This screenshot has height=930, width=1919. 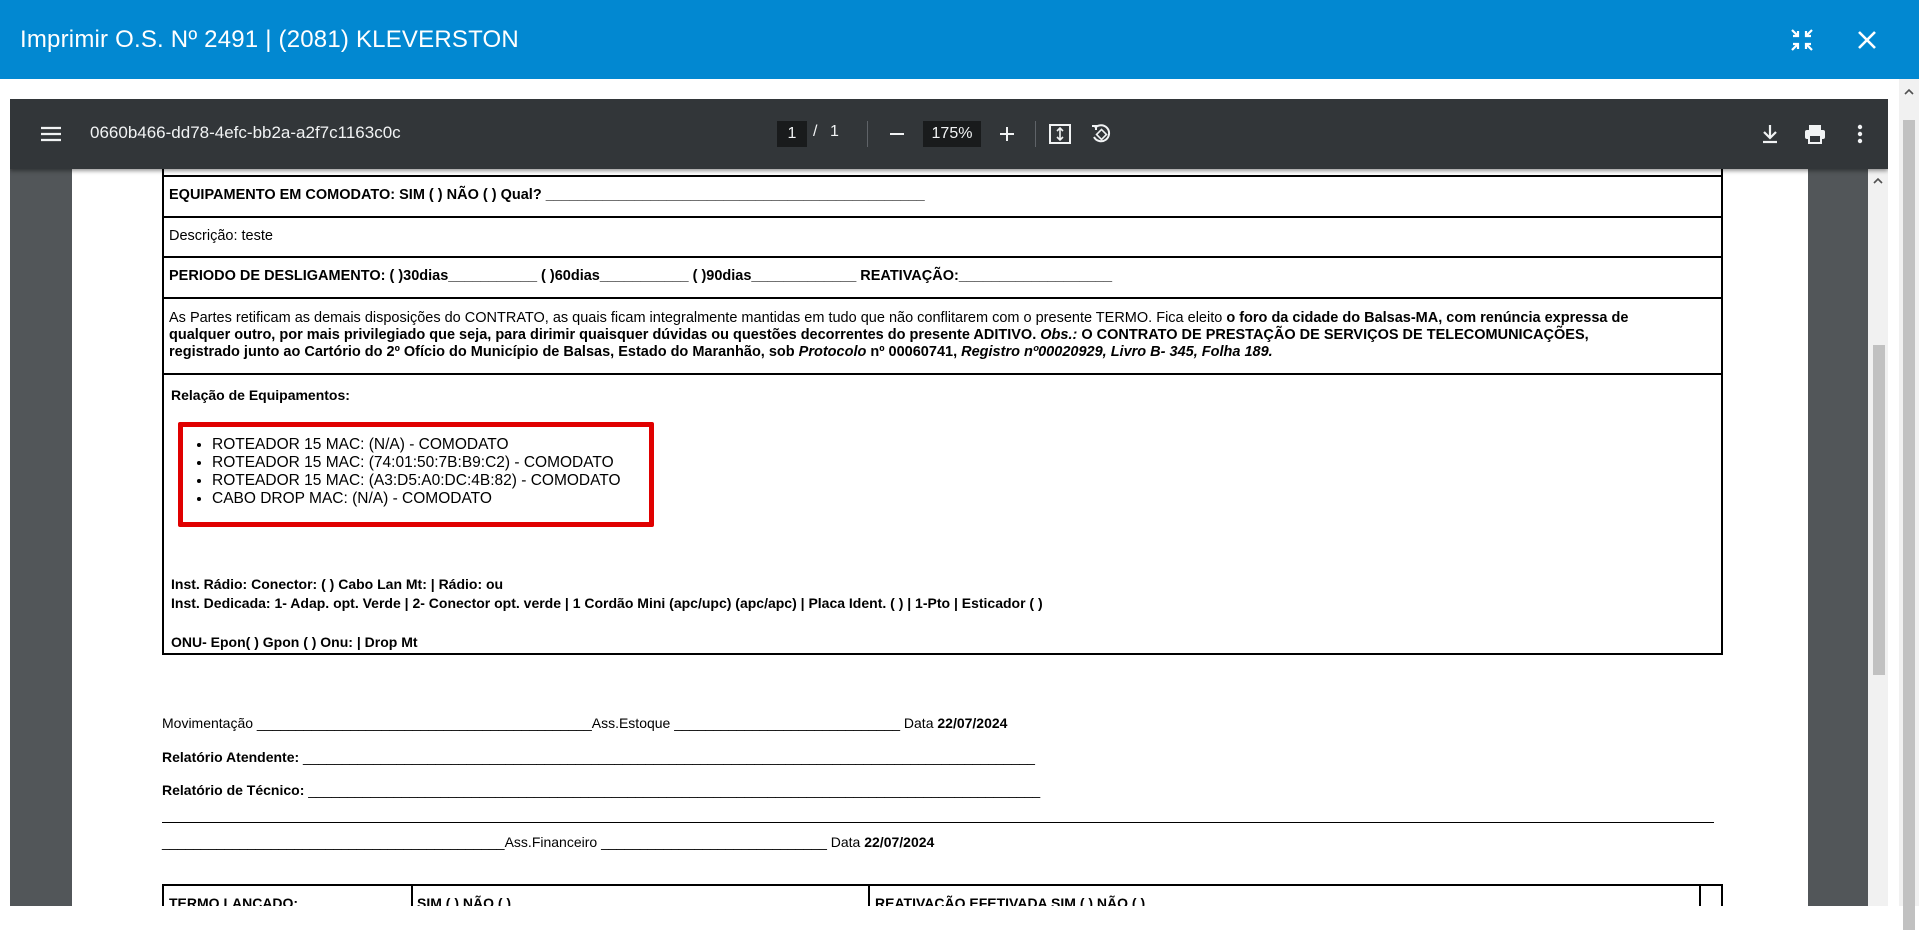 What do you see at coordinates (792, 134) in the screenshot?
I see `page-number-input: 1` at bounding box center [792, 134].